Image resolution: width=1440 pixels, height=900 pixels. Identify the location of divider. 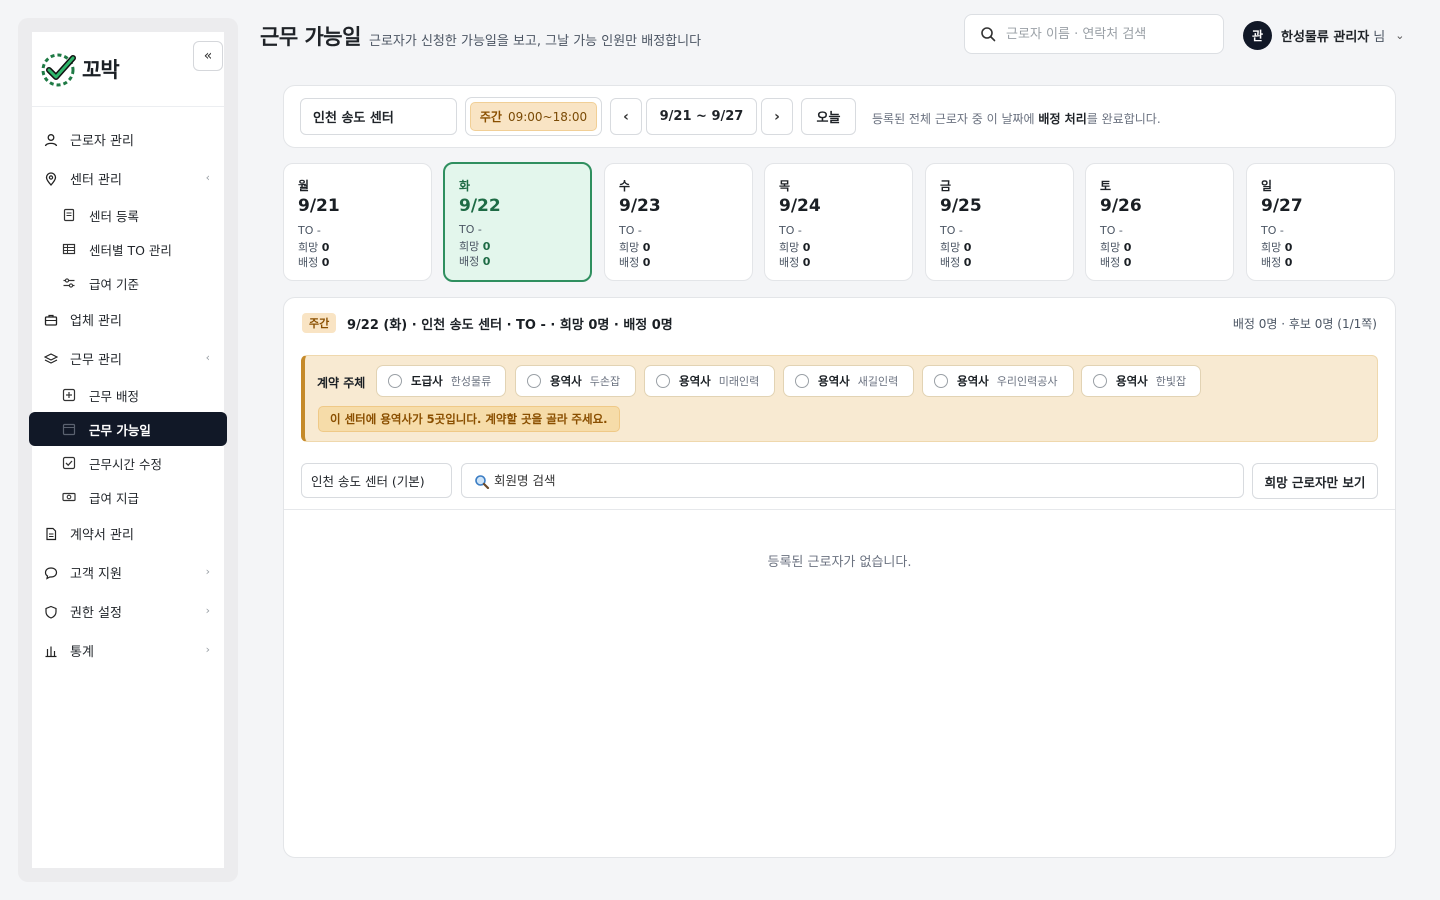
(839, 509).